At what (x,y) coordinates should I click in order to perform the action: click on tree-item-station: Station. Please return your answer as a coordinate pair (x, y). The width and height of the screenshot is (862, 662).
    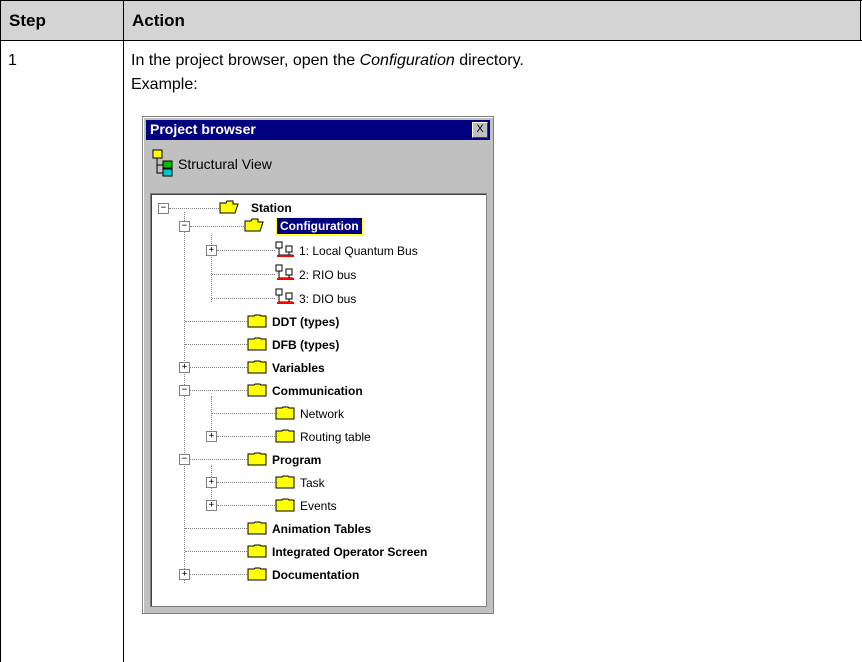
    Looking at the image, I should click on (271, 208).